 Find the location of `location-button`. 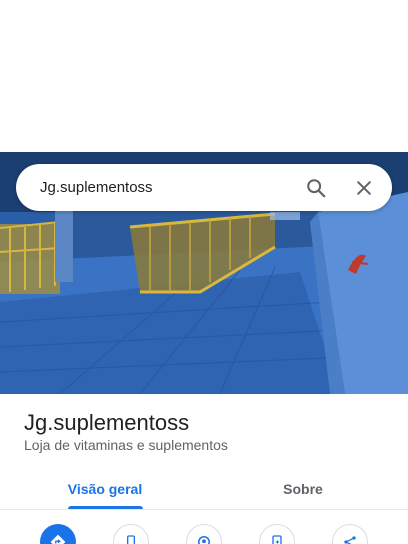

location-button is located at coordinates (204, 534).